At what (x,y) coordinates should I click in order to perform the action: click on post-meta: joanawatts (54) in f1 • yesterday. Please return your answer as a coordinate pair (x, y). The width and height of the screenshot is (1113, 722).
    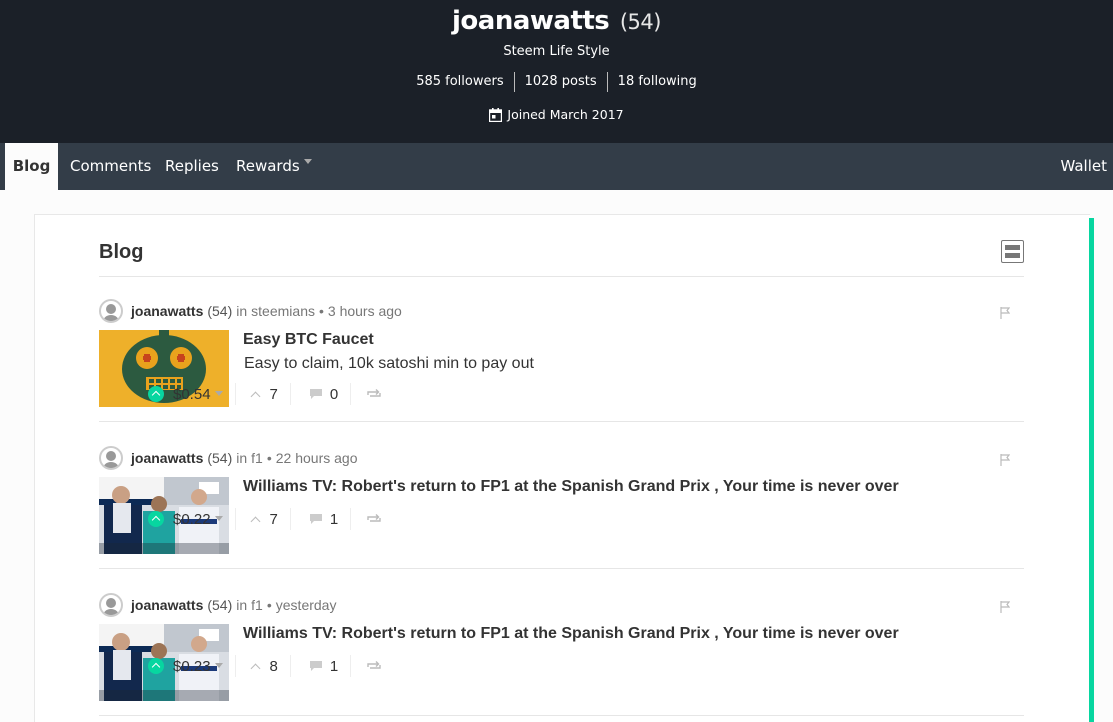
    Looking at the image, I should click on (217, 605).